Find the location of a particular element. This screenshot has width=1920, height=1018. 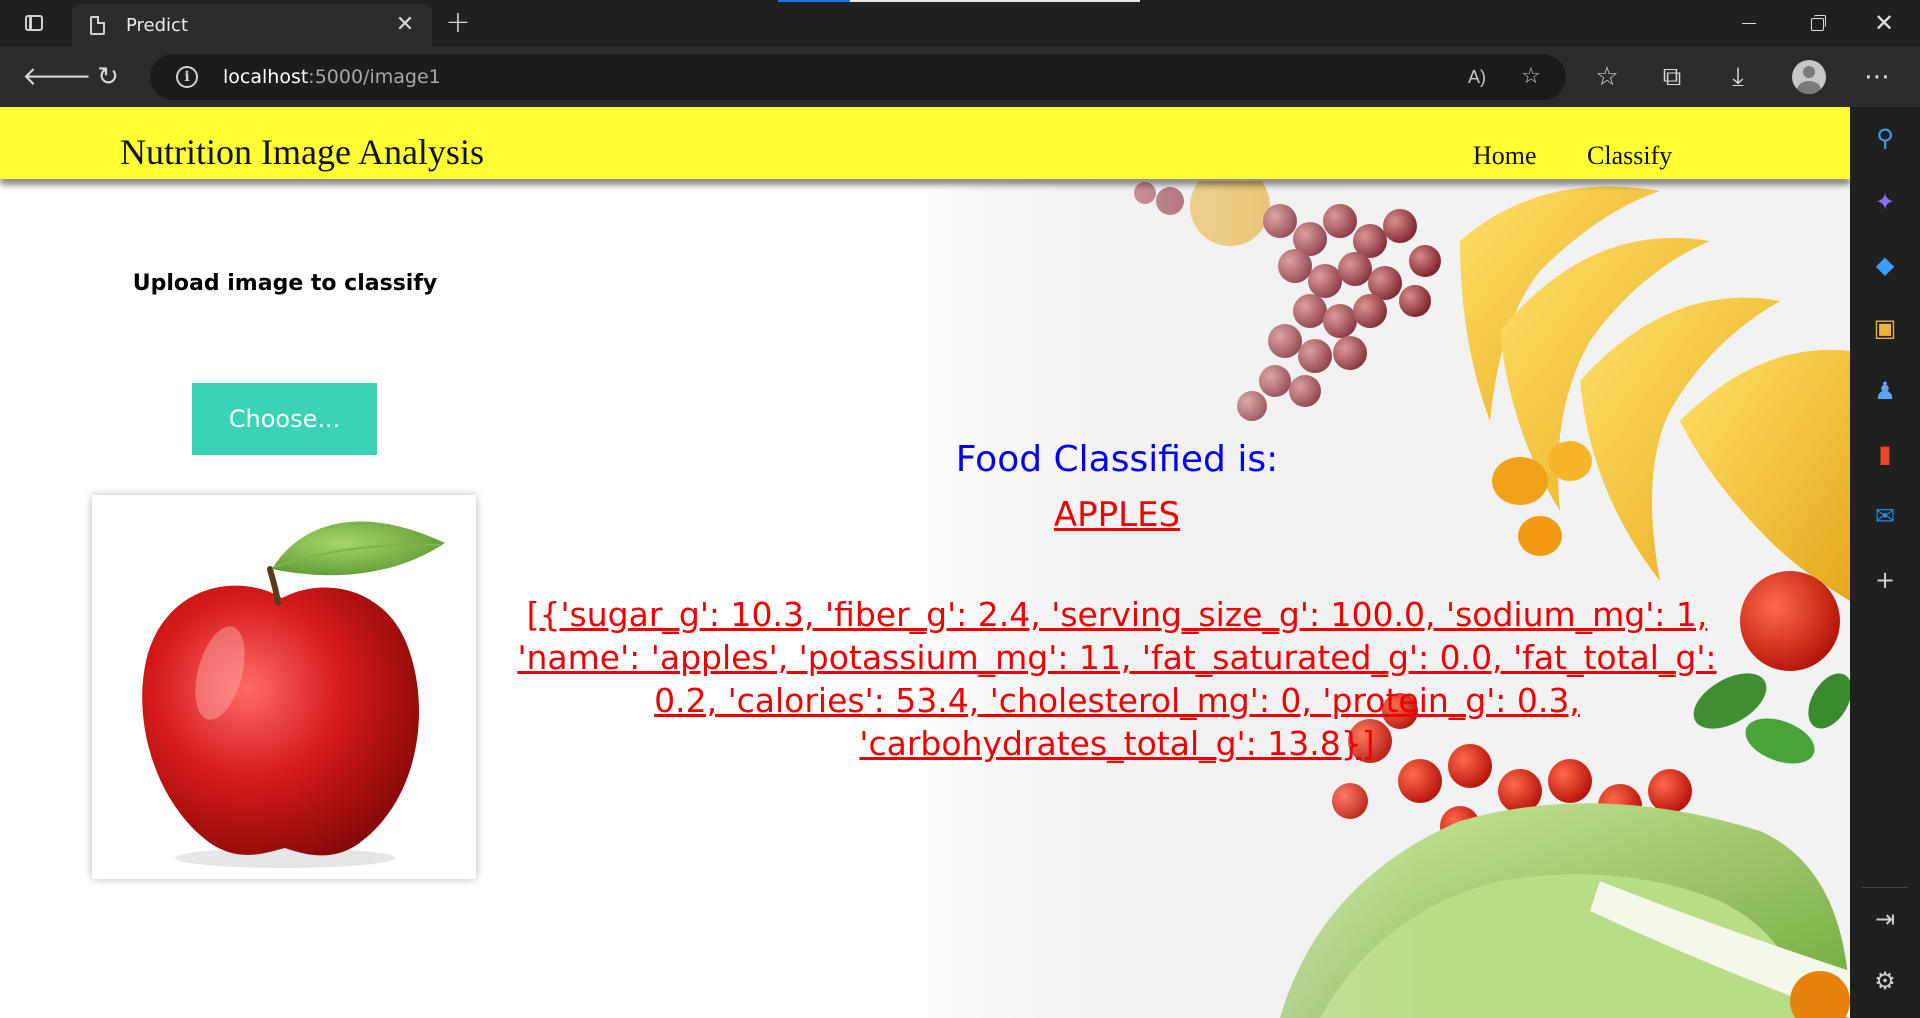

close-window-icon: ✕ is located at coordinates (1884, 23).